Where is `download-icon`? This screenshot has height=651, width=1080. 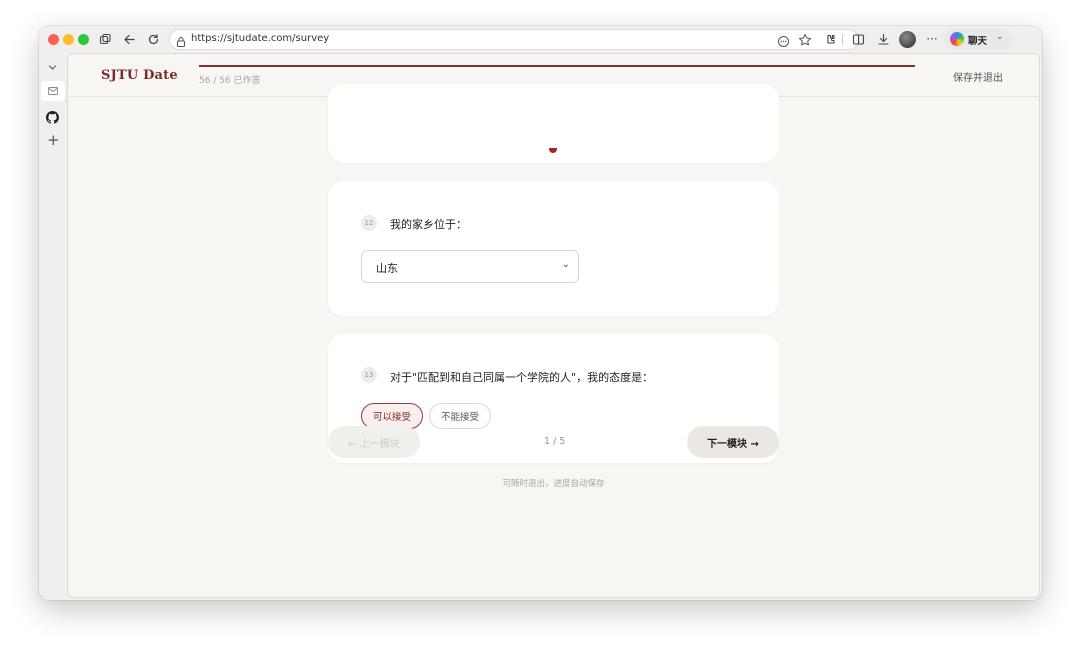
download-icon is located at coordinates (883, 39).